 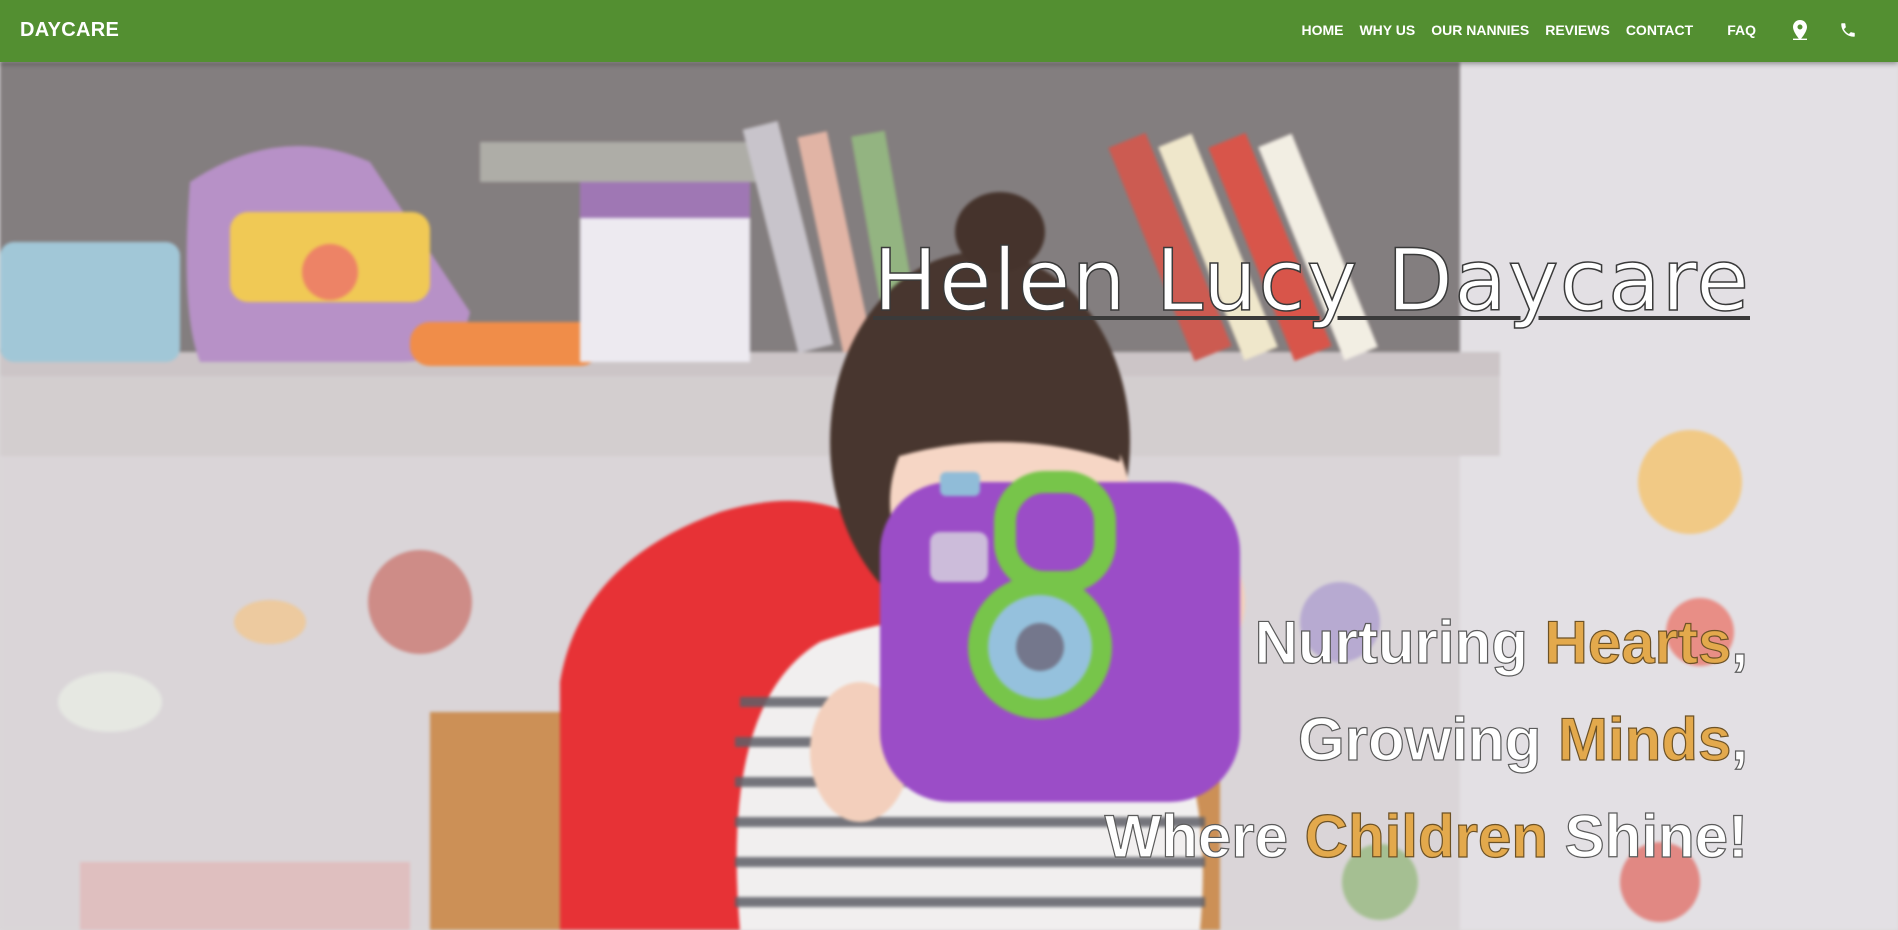 I want to click on phone-glyph, so click(x=1848, y=30).